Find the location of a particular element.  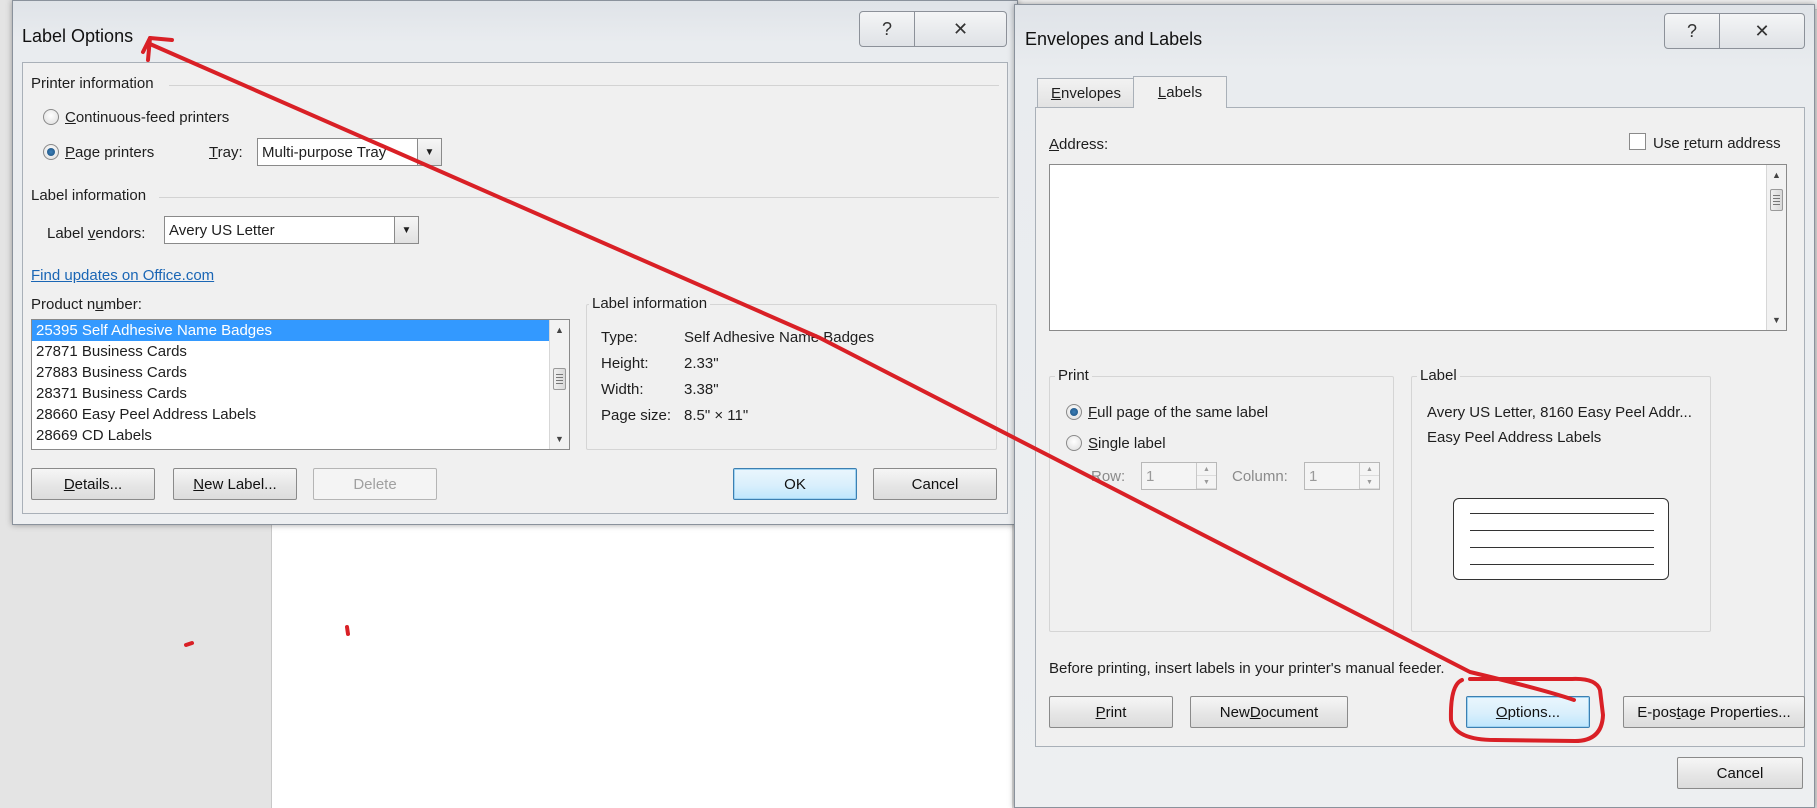

tab-labels: Labels is located at coordinates (1180, 92).